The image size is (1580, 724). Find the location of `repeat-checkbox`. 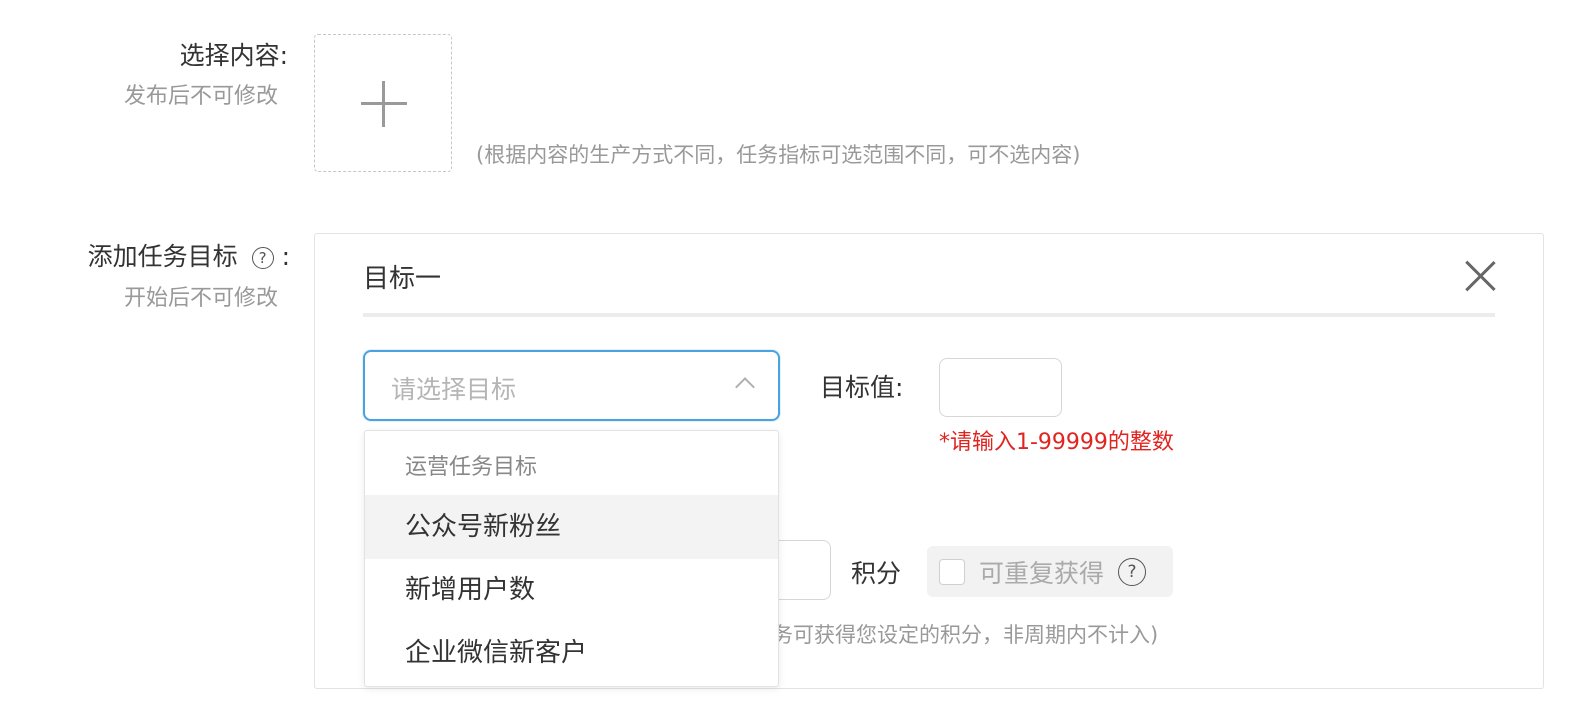

repeat-checkbox is located at coordinates (952, 571).